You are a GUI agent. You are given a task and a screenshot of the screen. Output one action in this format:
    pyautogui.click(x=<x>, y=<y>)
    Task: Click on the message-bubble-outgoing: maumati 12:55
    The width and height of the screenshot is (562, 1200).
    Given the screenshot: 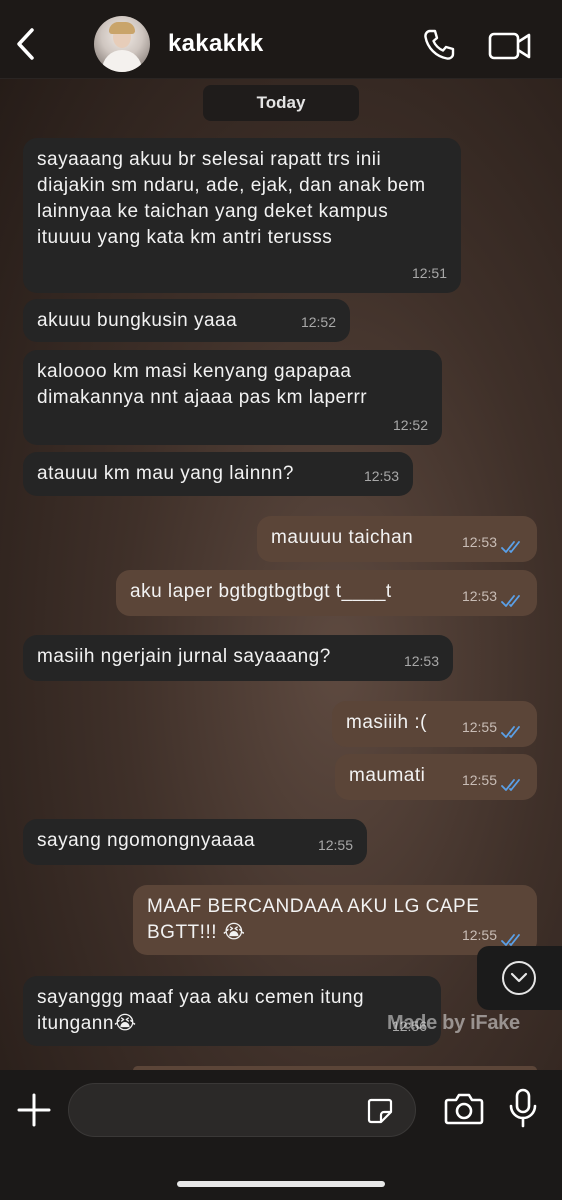 What is the action you would take?
    pyautogui.click(x=436, y=777)
    